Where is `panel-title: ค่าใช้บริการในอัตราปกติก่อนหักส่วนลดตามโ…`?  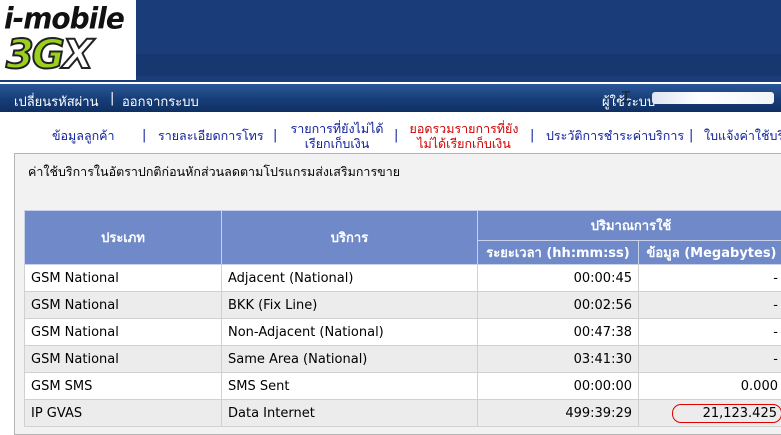
panel-title: ค่าใช้บริการในอัตราปกติก่อนหักส่วนลดตามโ… is located at coordinates (214, 172).